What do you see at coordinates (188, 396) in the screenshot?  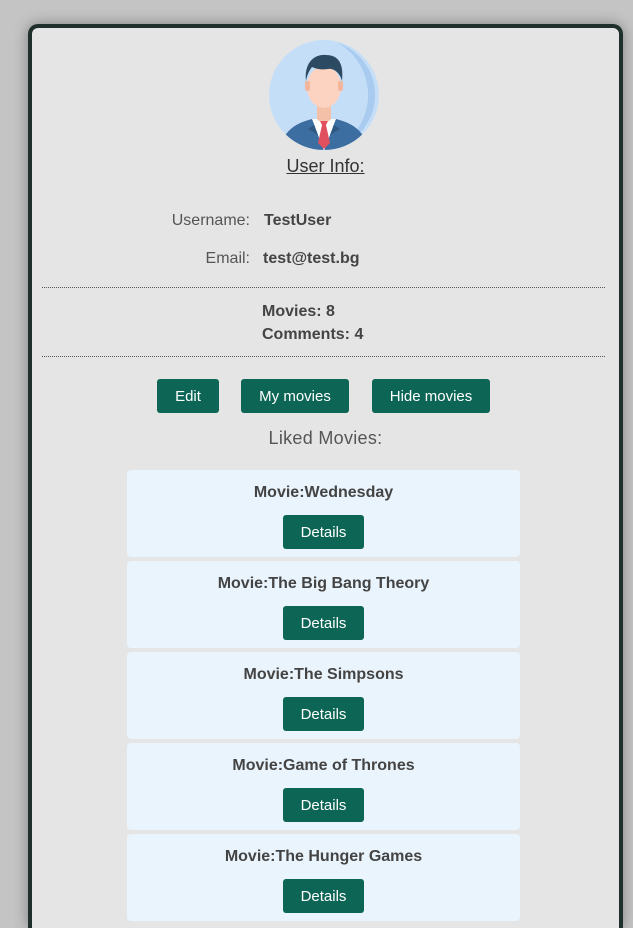 I see `edit-button: Edit` at bounding box center [188, 396].